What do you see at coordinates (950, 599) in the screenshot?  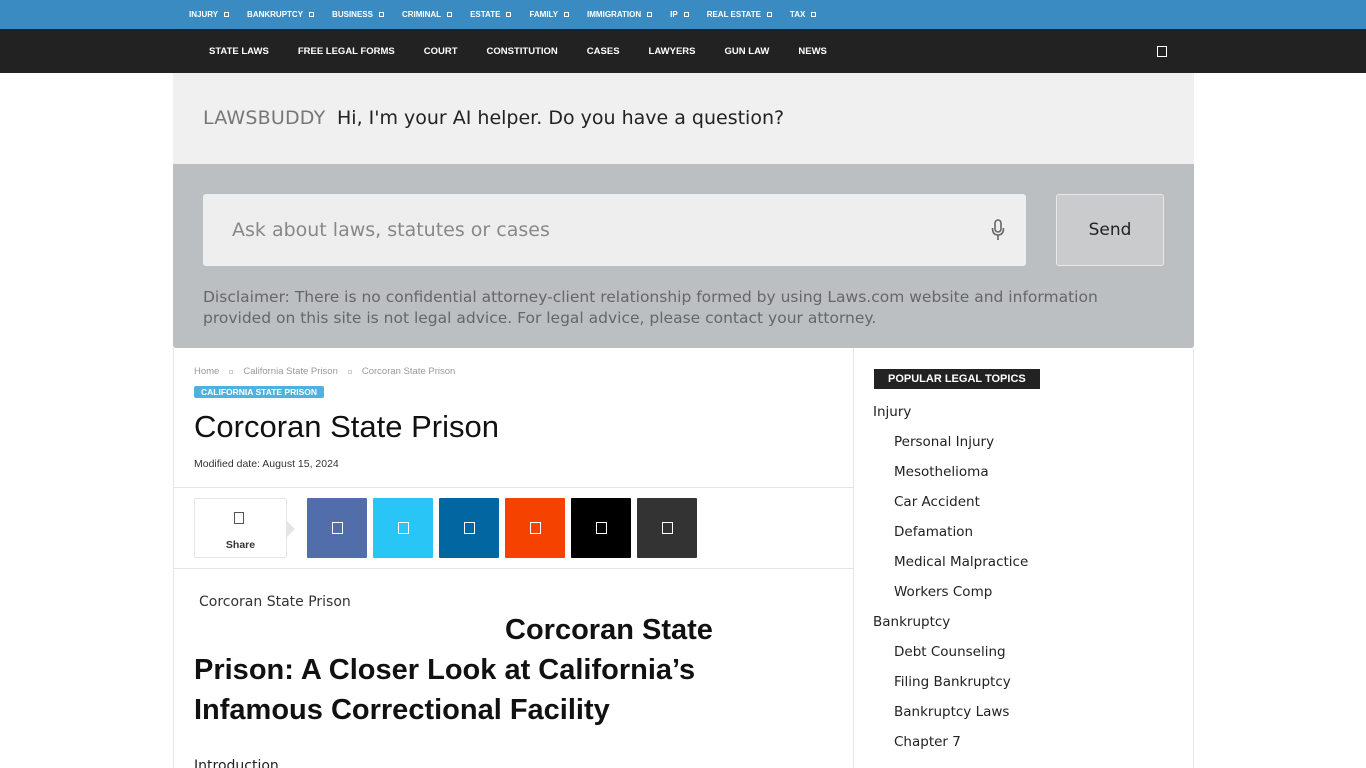 I see `topic-item: Workers Comp` at bounding box center [950, 599].